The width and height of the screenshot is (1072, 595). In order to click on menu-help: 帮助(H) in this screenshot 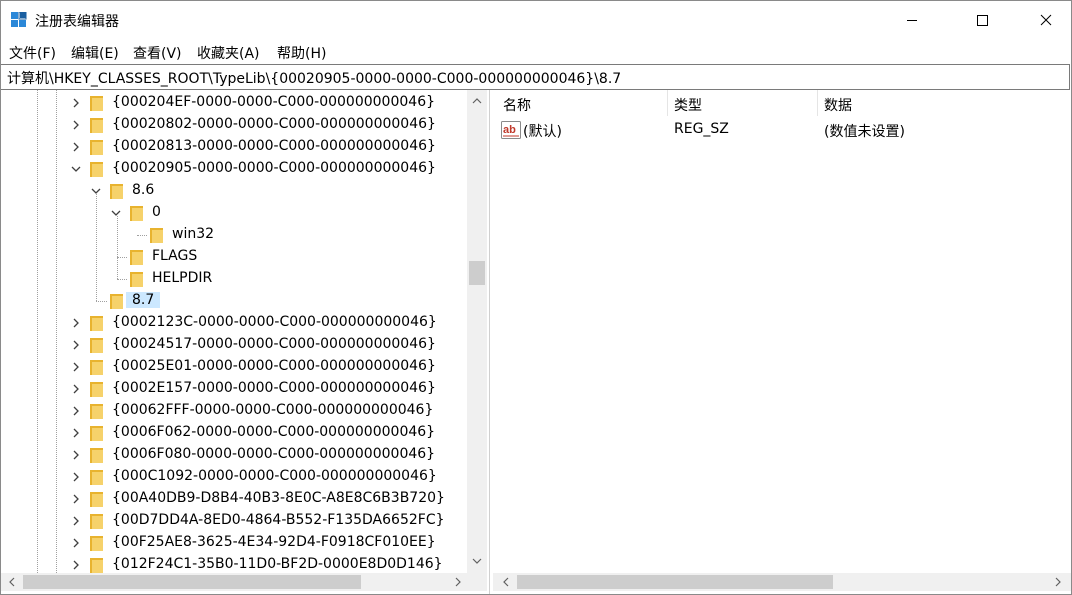, I will do `click(301, 53)`.